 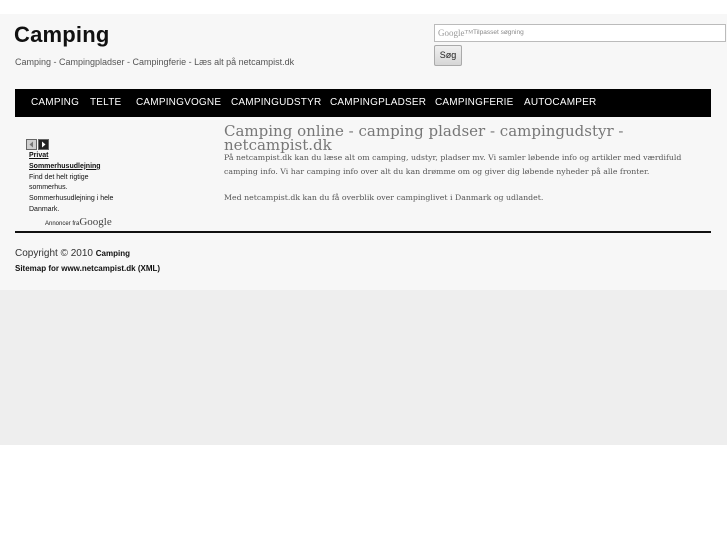 What do you see at coordinates (43, 144) in the screenshot?
I see `ad-next-arrow-icon` at bounding box center [43, 144].